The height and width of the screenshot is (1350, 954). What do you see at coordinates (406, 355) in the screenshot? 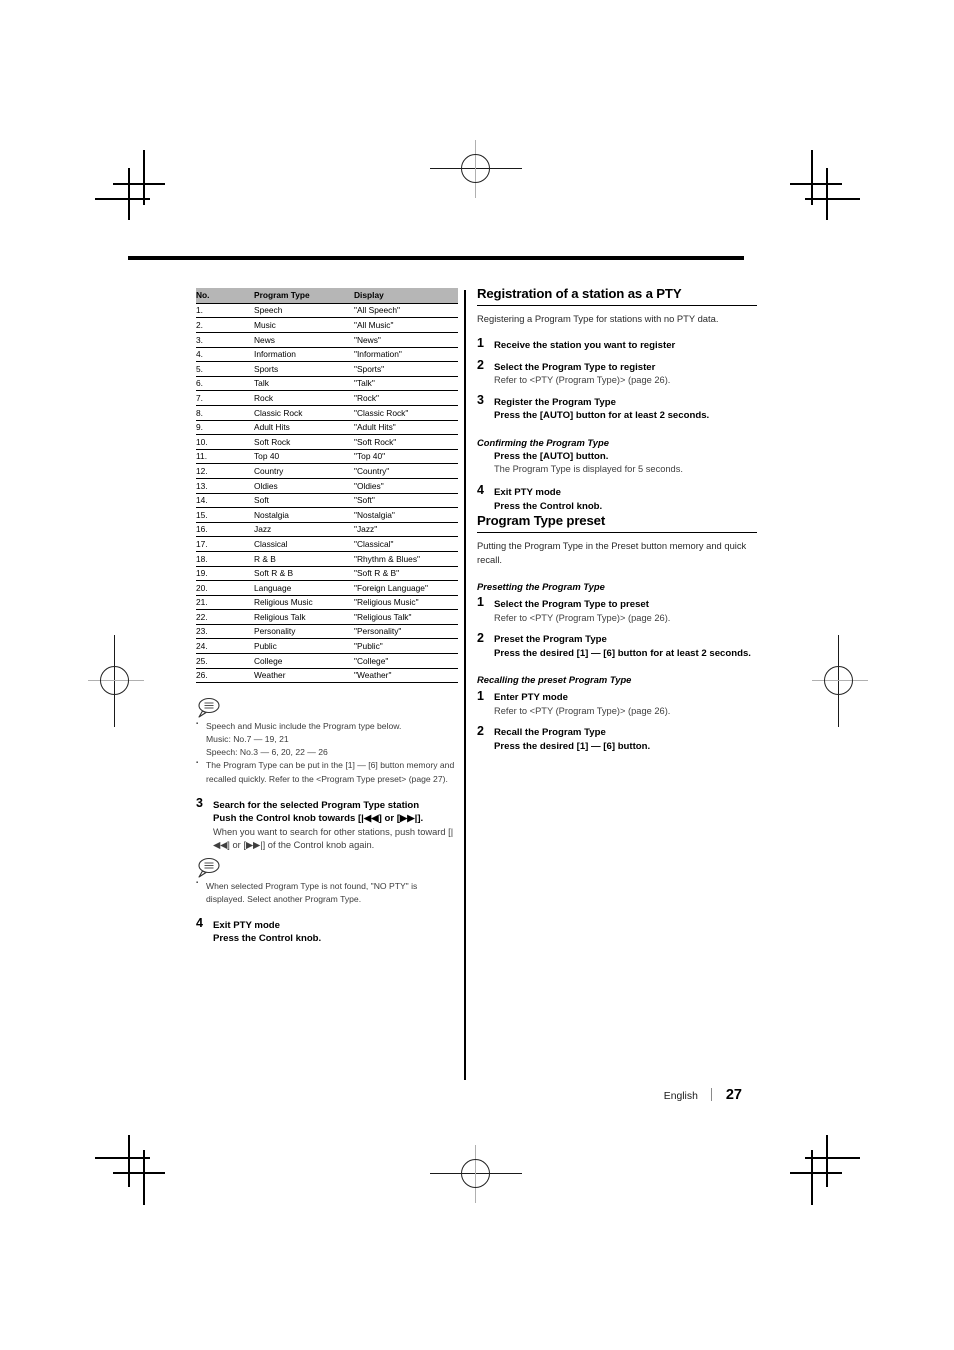
I see `cell-display: "Information"` at bounding box center [406, 355].